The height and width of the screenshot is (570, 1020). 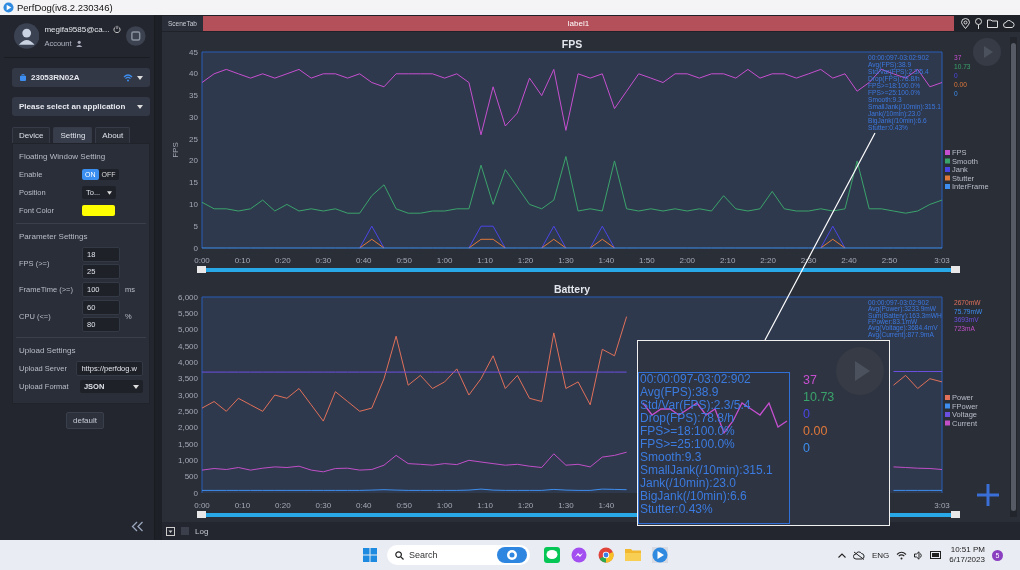 What do you see at coordinates (978, 23) in the screenshot?
I see `pin-icon` at bounding box center [978, 23].